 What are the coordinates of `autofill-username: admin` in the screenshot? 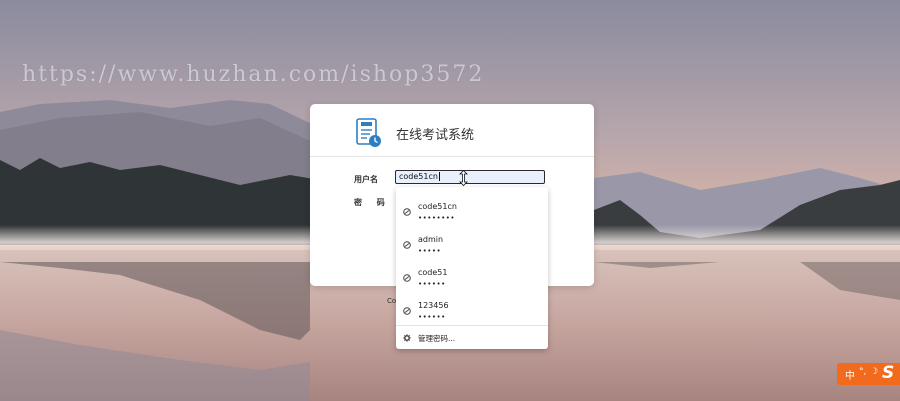 It's located at (431, 239).